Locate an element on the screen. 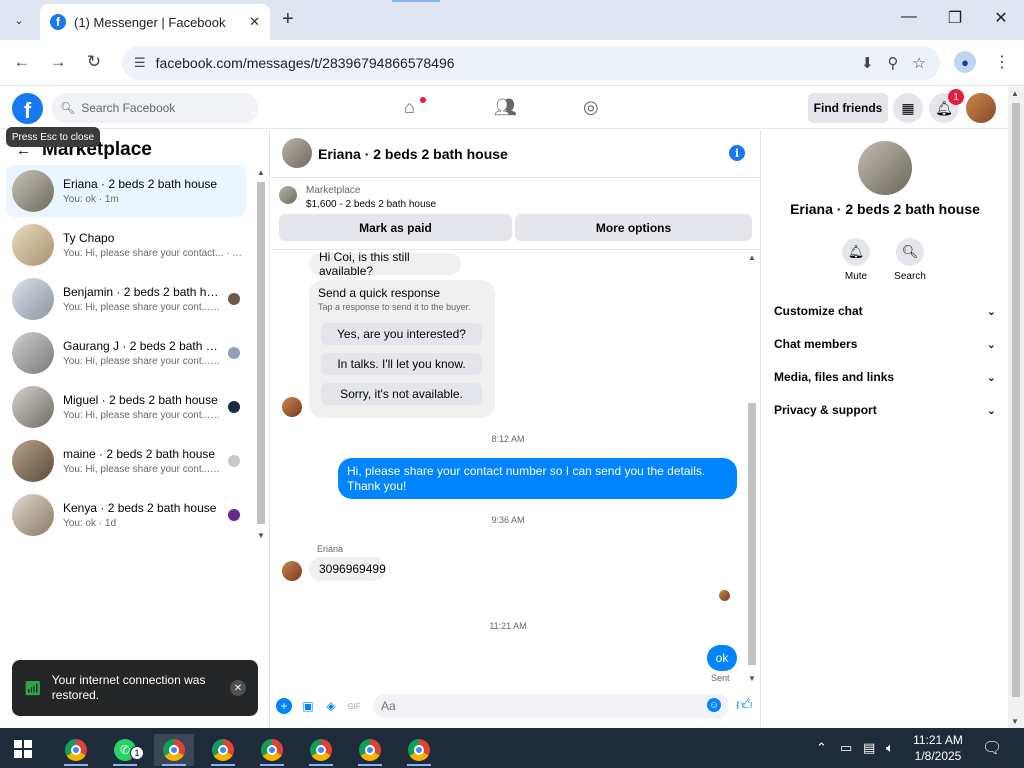 This screenshot has height=768, width=1024. reload-icon: ↻ is located at coordinates (94, 62).